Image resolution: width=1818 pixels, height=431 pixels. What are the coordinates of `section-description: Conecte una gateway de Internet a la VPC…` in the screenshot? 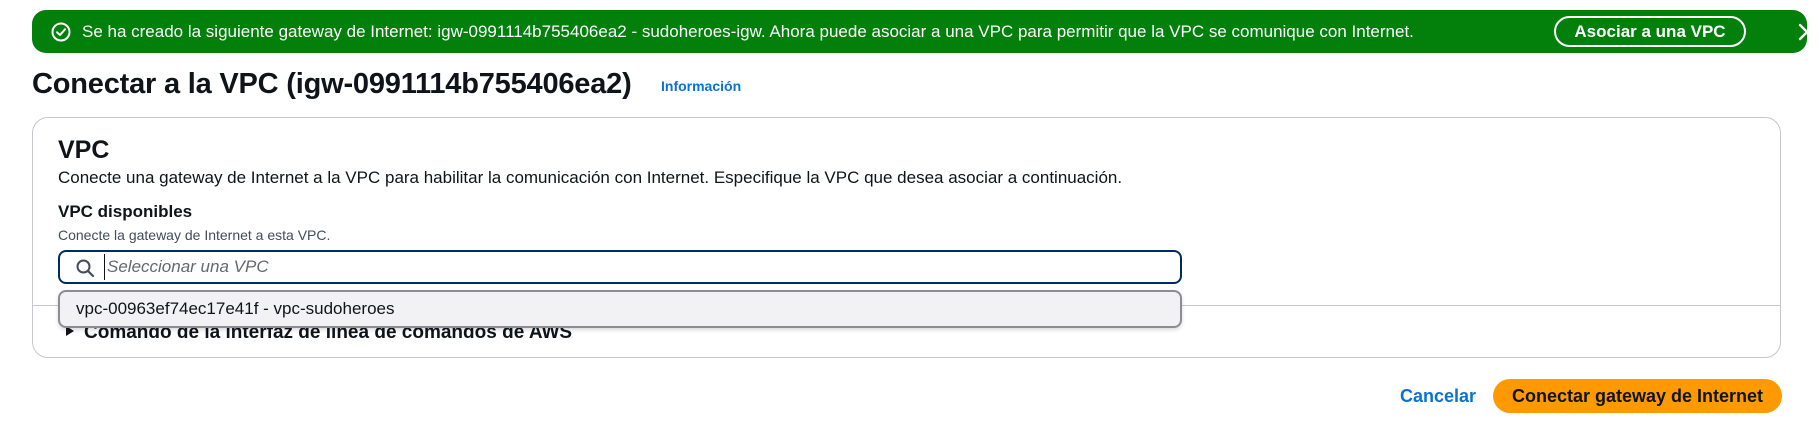 It's located at (590, 177).